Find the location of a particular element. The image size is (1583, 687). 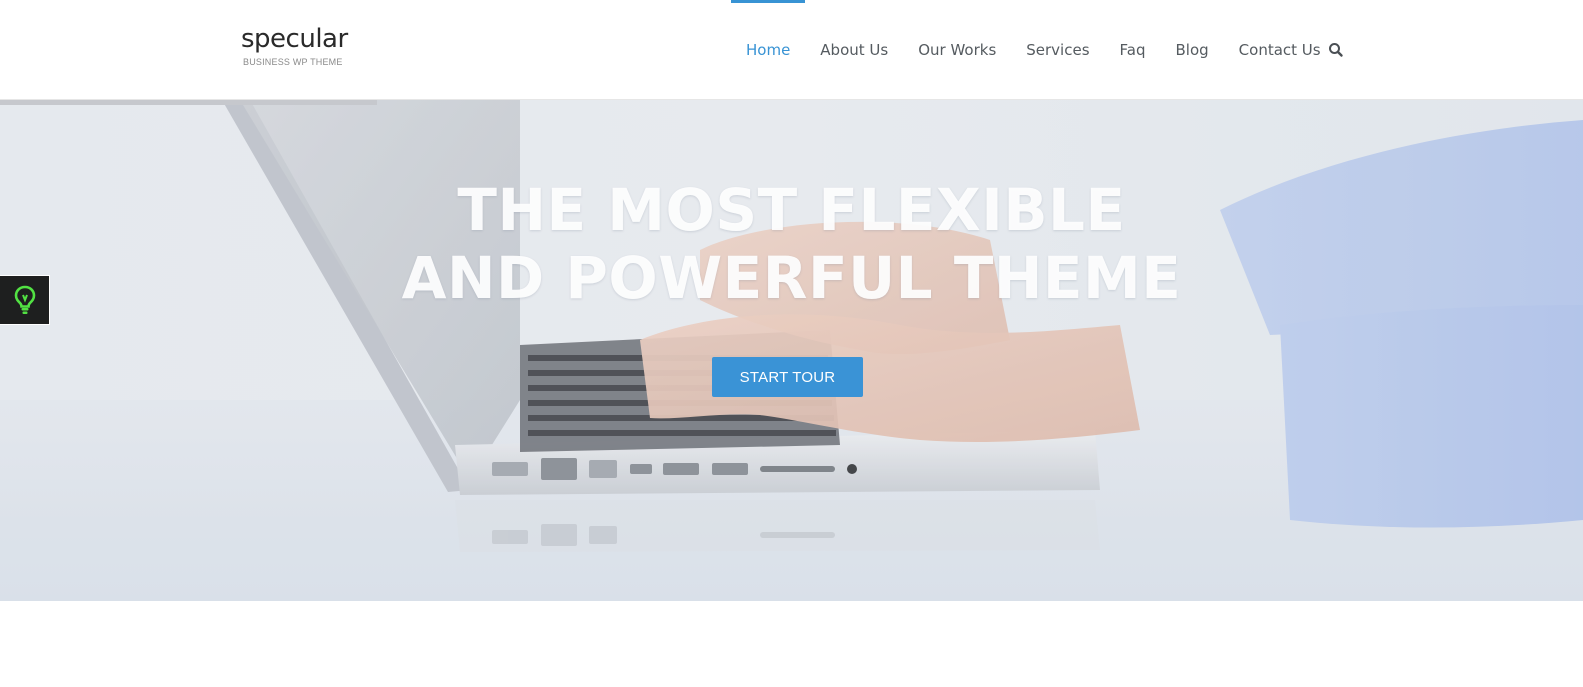

style-switcher-toggle is located at coordinates (25, 300).